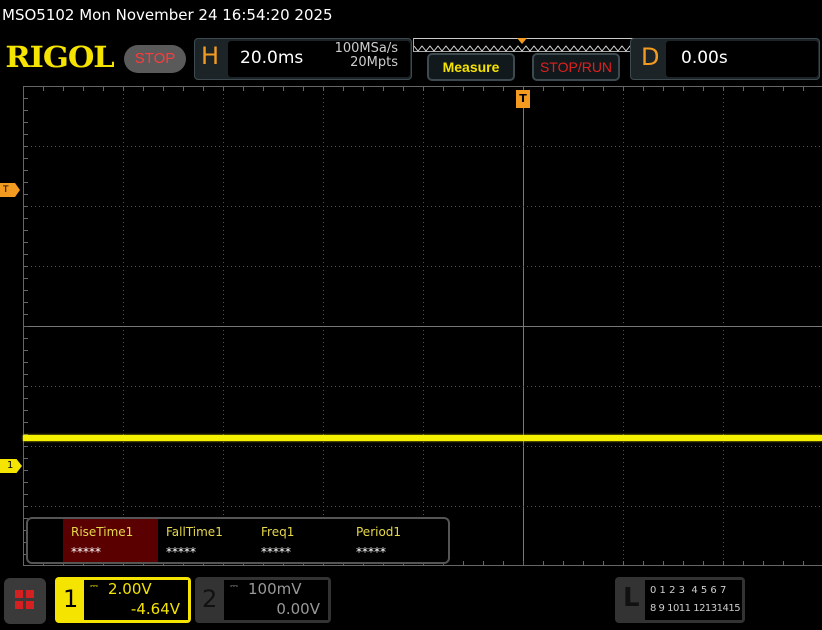 The image size is (822, 630). What do you see at coordinates (366, 48) in the screenshot?
I see `sample-rate: 100MSa/s` at bounding box center [366, 48].